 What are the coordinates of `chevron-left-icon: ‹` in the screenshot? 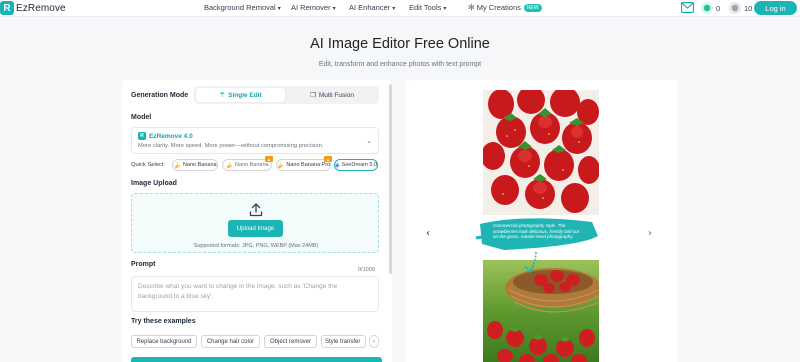 It's located at (428, 233).